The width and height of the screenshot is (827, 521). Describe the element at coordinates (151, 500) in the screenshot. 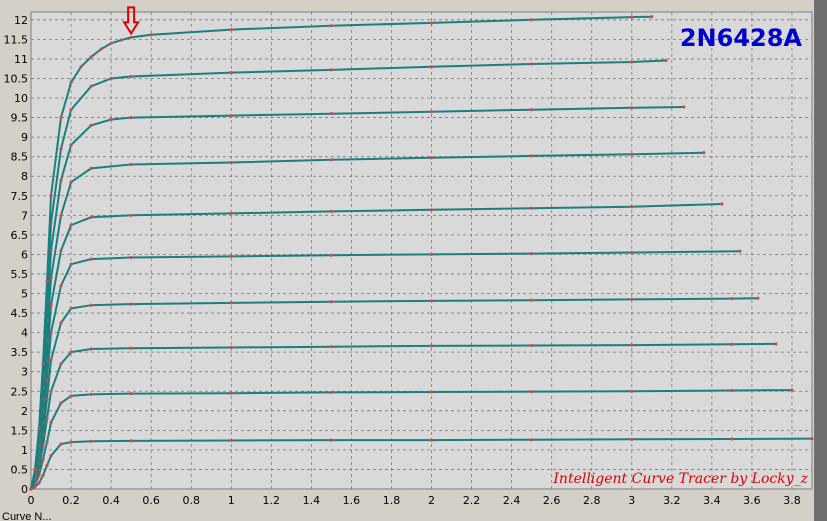

I see `x-tick-label: 0.6` at that location.